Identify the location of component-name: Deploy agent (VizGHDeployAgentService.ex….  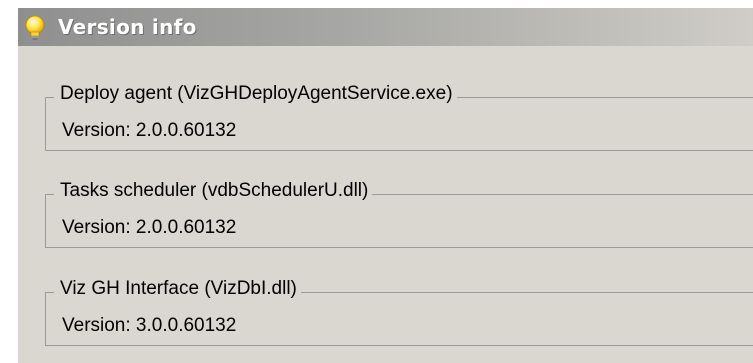
(255, 94).